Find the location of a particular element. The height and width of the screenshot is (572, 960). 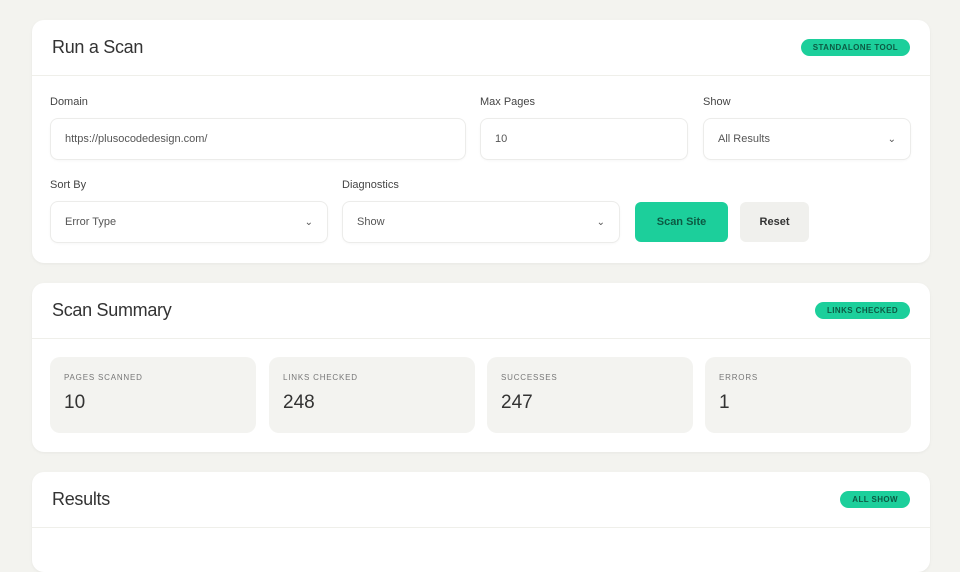

all-show-badge: ALL SHOW is located at coordinates (875, 499).